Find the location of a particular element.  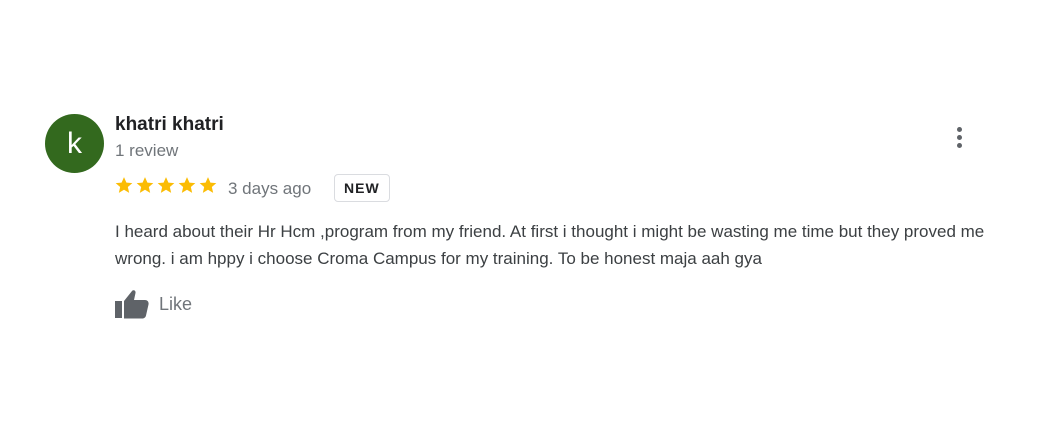

review-date: 3 days ago is located at coordinates (270, 188).